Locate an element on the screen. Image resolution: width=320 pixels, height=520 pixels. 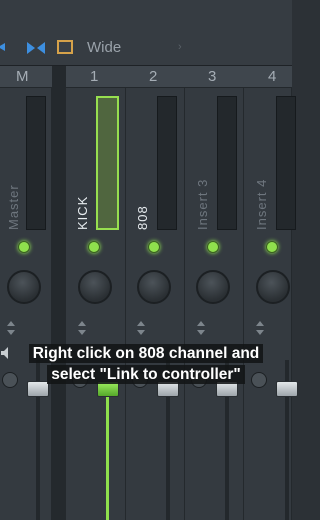
channel-name-insert-3: Insert 3 is located at coordinates (202, 204).